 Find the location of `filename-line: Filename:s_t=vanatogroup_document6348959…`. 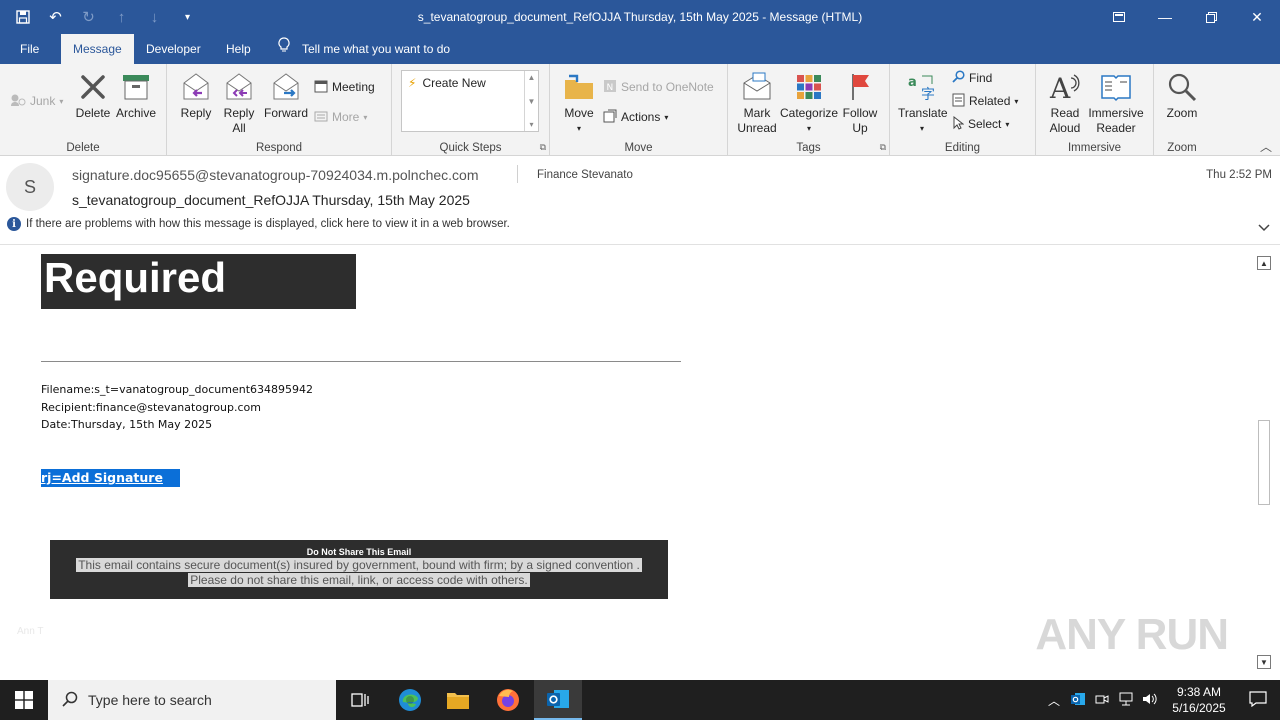

filename-line: Filename:s_t=vanatogroup_document6348959… is located at coordinates (177, 389).